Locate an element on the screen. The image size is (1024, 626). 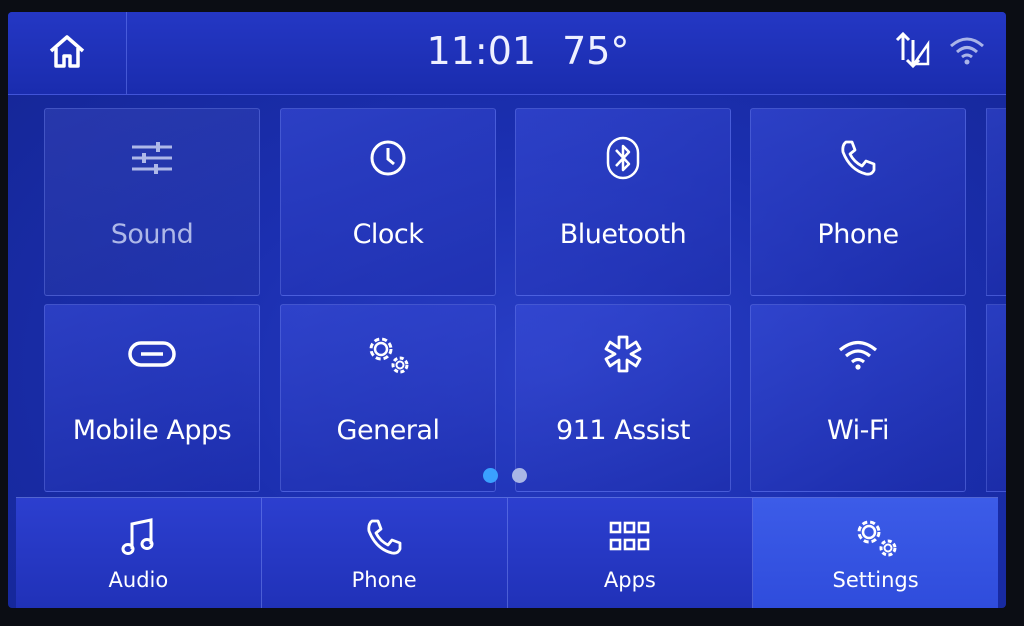
tile-label: Phone is located at coordinates (858, 234).